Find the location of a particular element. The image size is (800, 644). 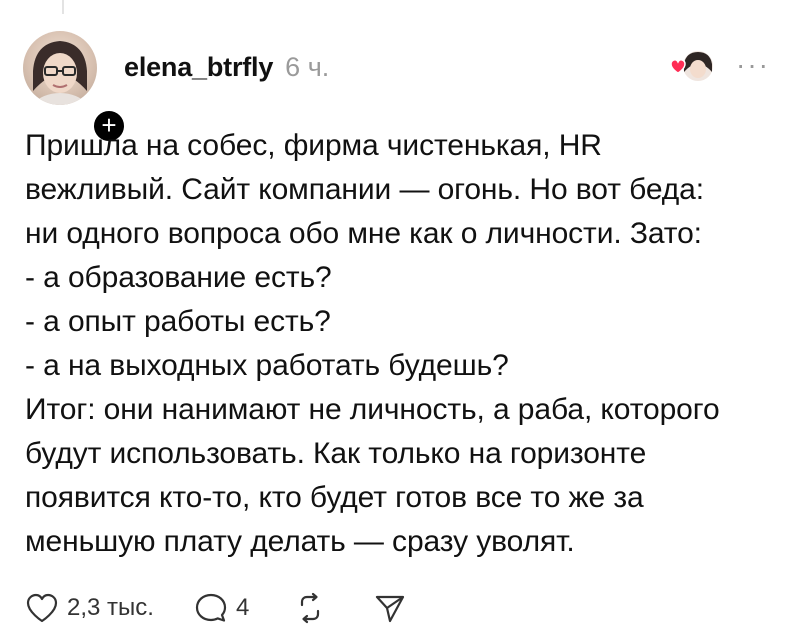

comment-button: 4 is located at coordinates (221, 608).